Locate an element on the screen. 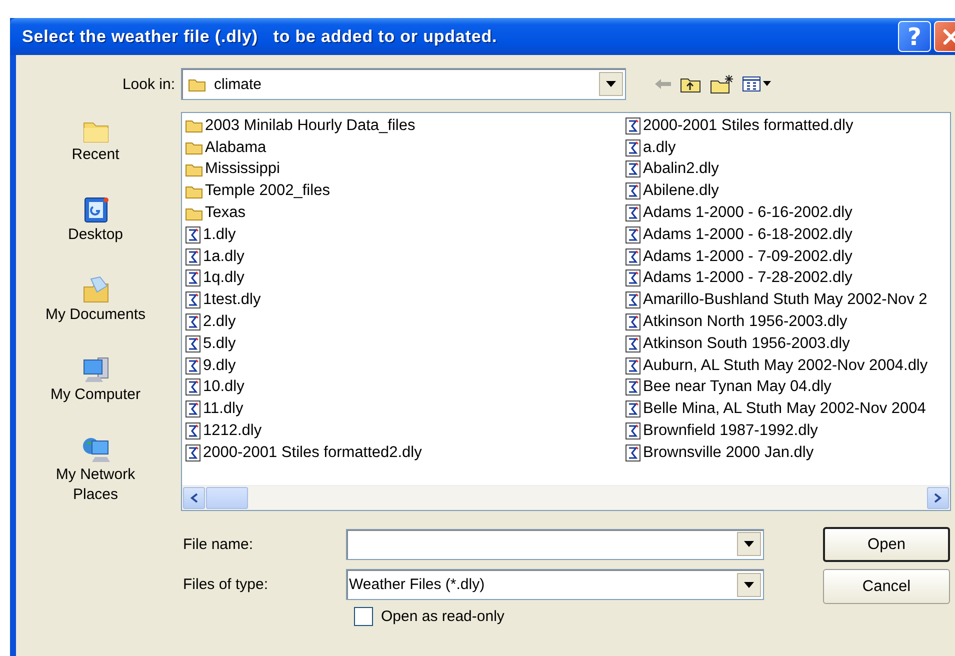 The width and height of the screenshot is (955, 656). horizontal-scrollbar is located at coordinates (566, 497).